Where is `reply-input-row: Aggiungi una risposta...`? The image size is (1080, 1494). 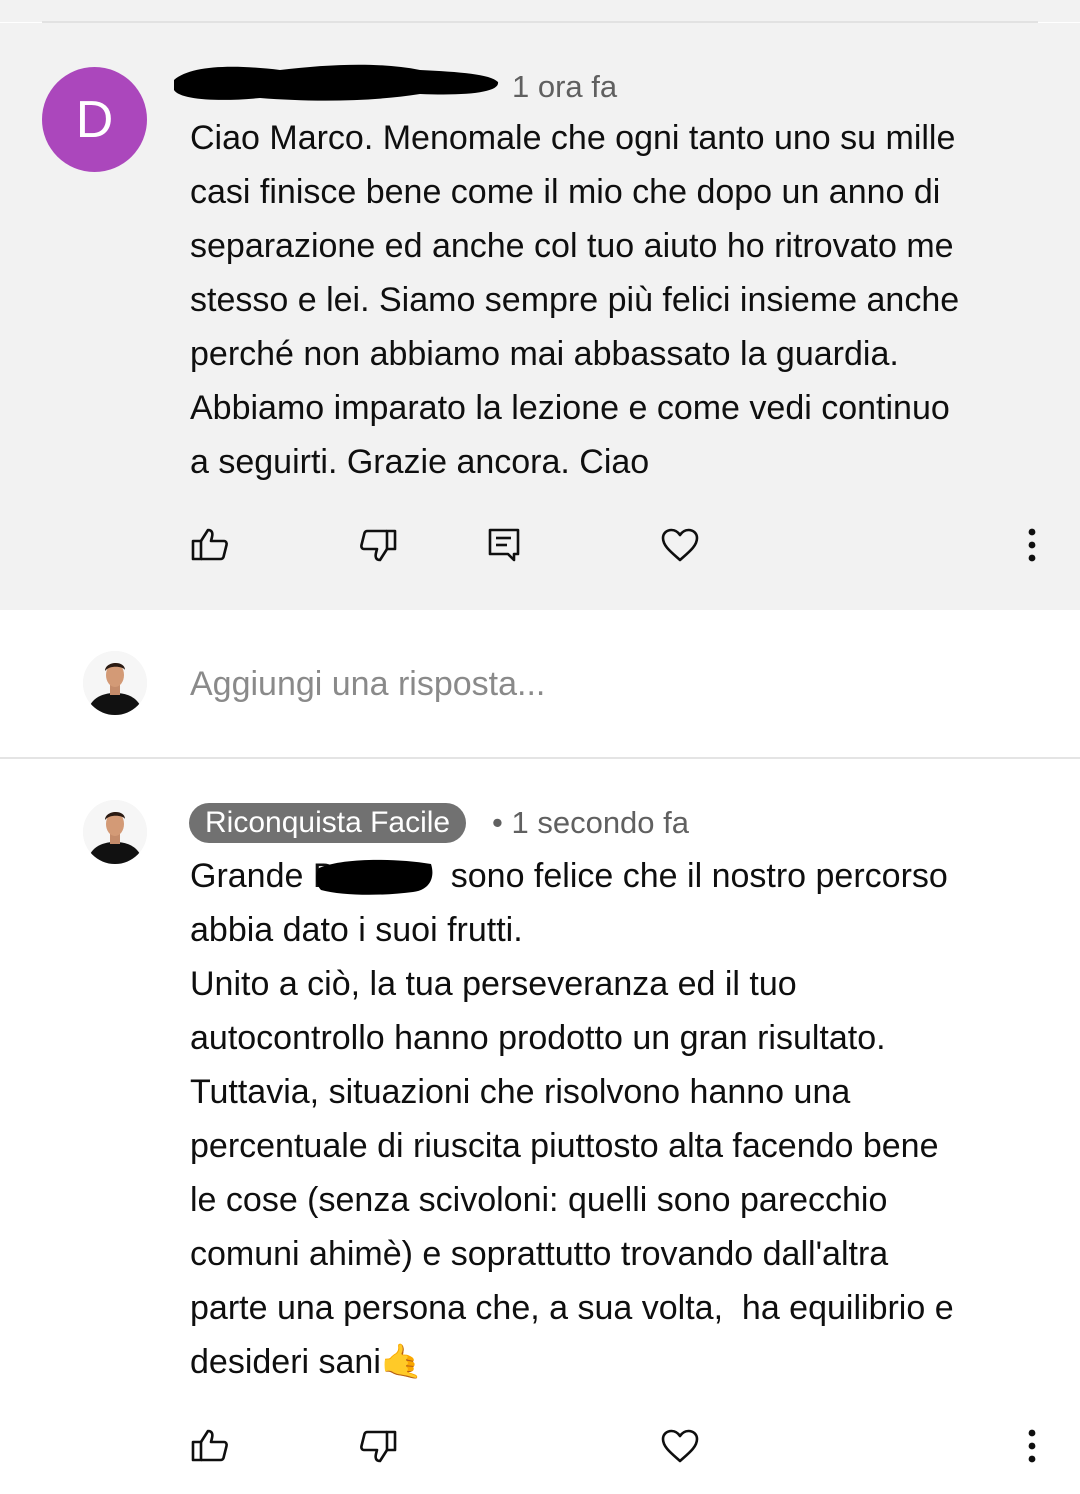
reply-input-row: Aggiungi una risposta... is located at coordinates (540, 684).